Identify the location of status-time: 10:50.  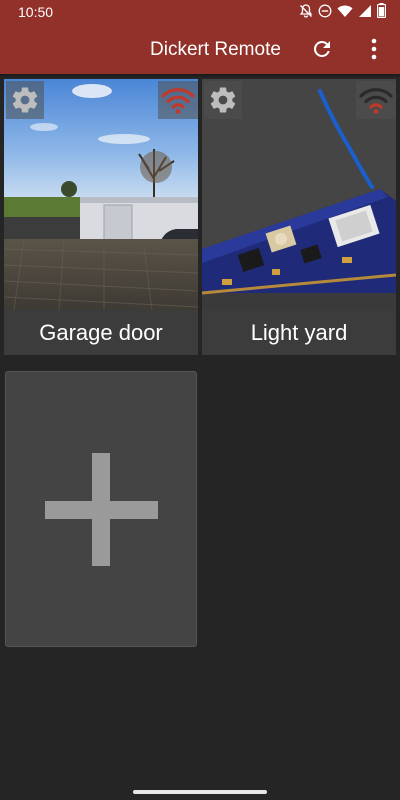
(36, 12).